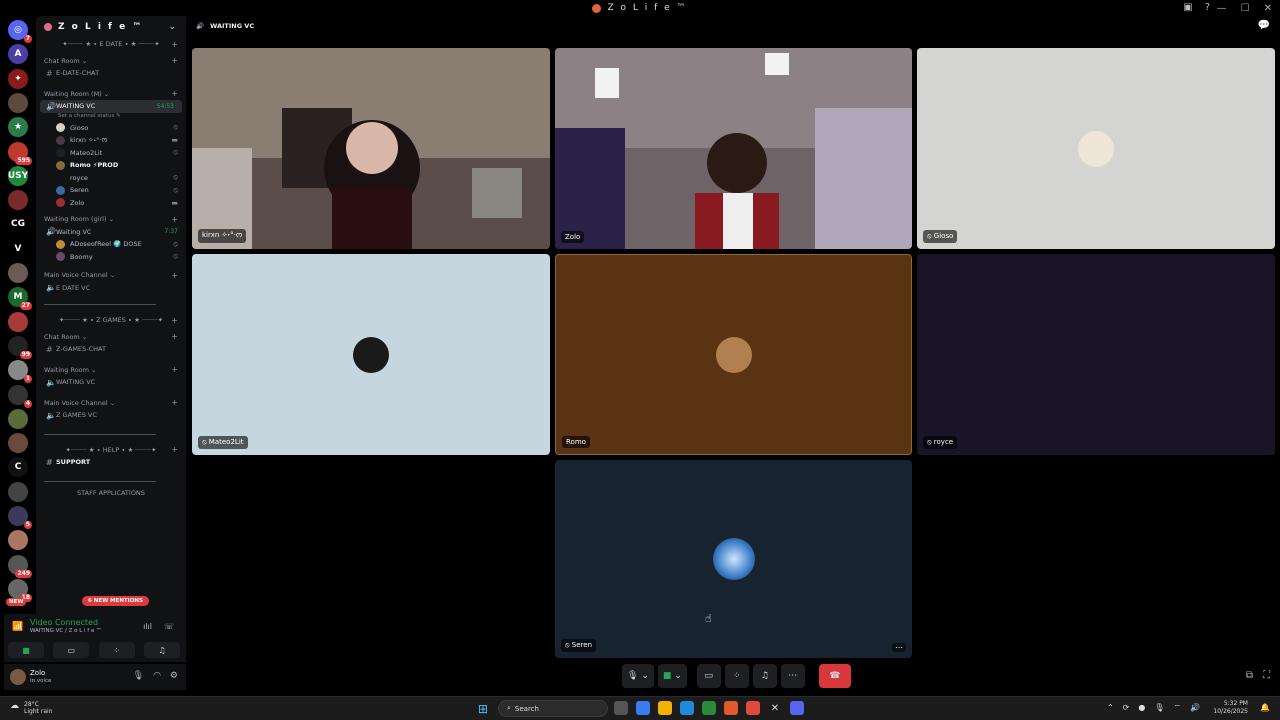  I want to click on copilot-icon, so click(643, 708).